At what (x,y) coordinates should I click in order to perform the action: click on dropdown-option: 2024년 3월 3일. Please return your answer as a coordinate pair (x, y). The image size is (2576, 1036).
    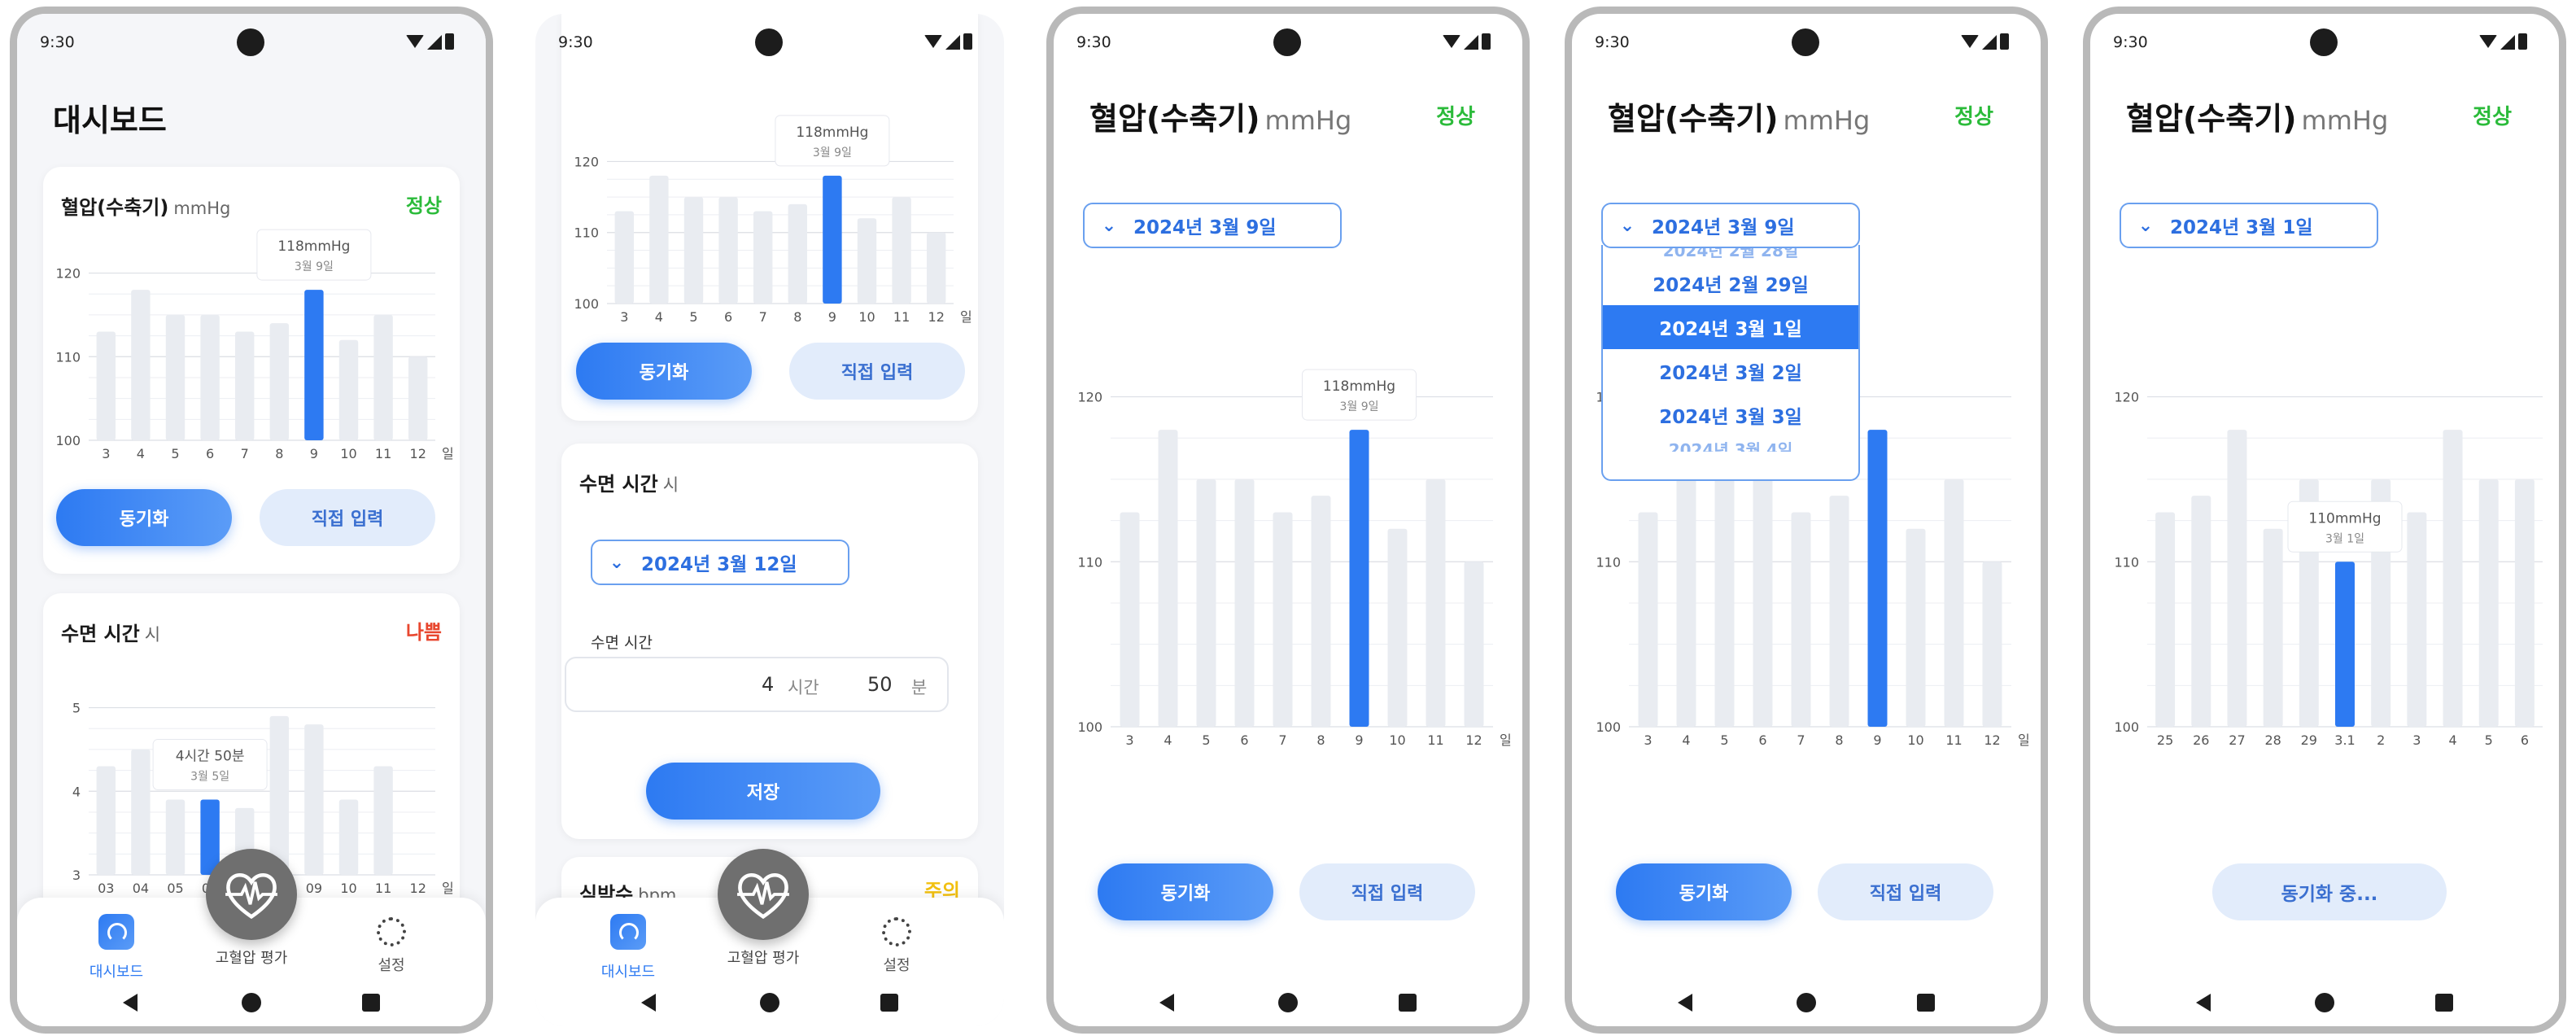
    Looking at the image, I should click on (1730, 415).